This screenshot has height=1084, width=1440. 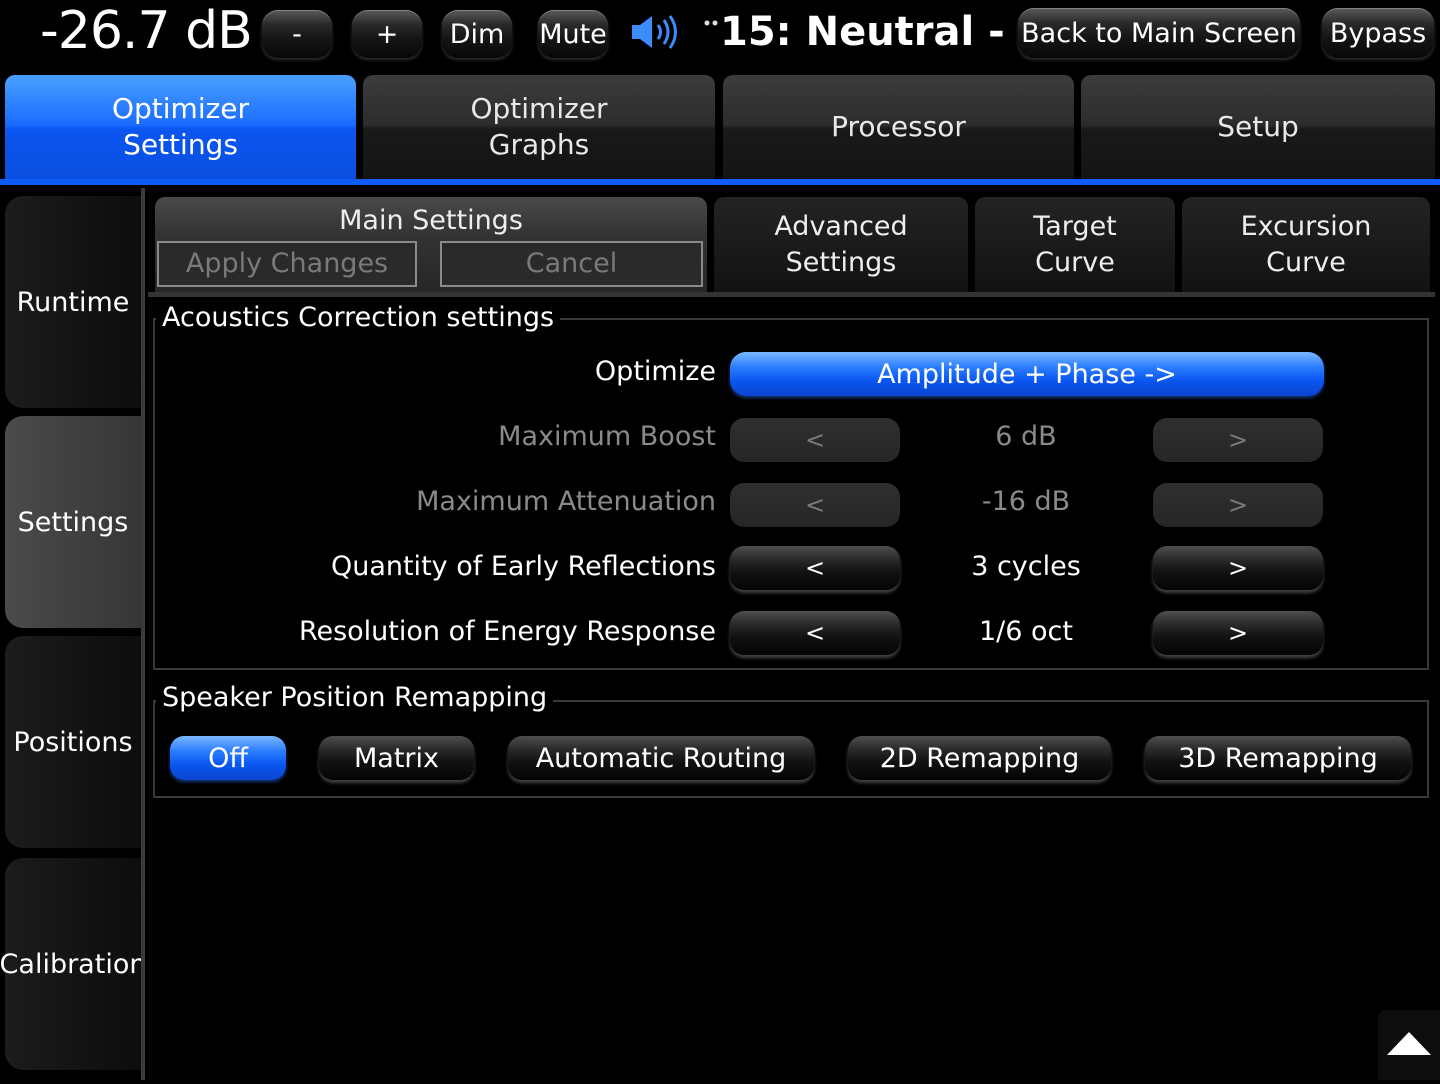 I want to click on maximum-boost-label: Maximum Boost, so click(x=607, y=436).